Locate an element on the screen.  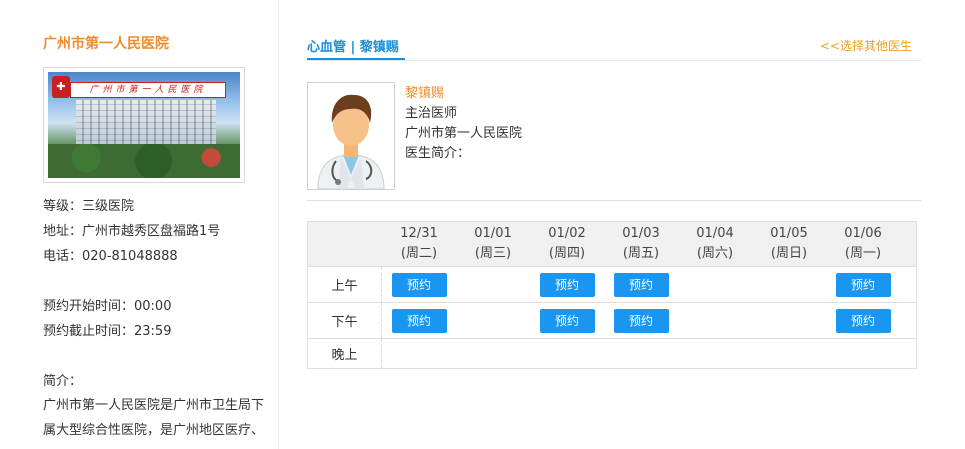
doctor-avatar-icon is located at coordinates (351, 142).